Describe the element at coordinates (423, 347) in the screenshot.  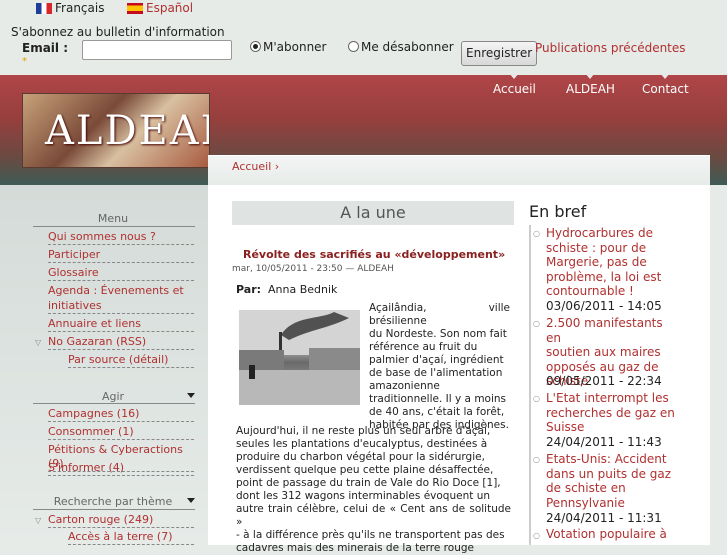
I see `article-line: référence au fruit du` at that location.